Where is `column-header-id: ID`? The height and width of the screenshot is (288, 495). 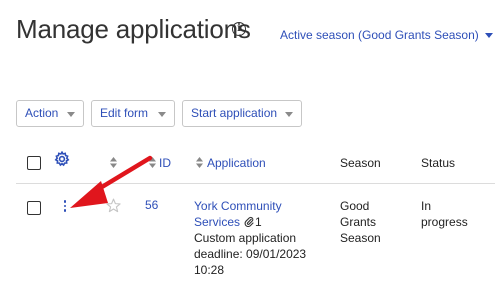 column-header-id: ID is located at coordinates (165, 163).